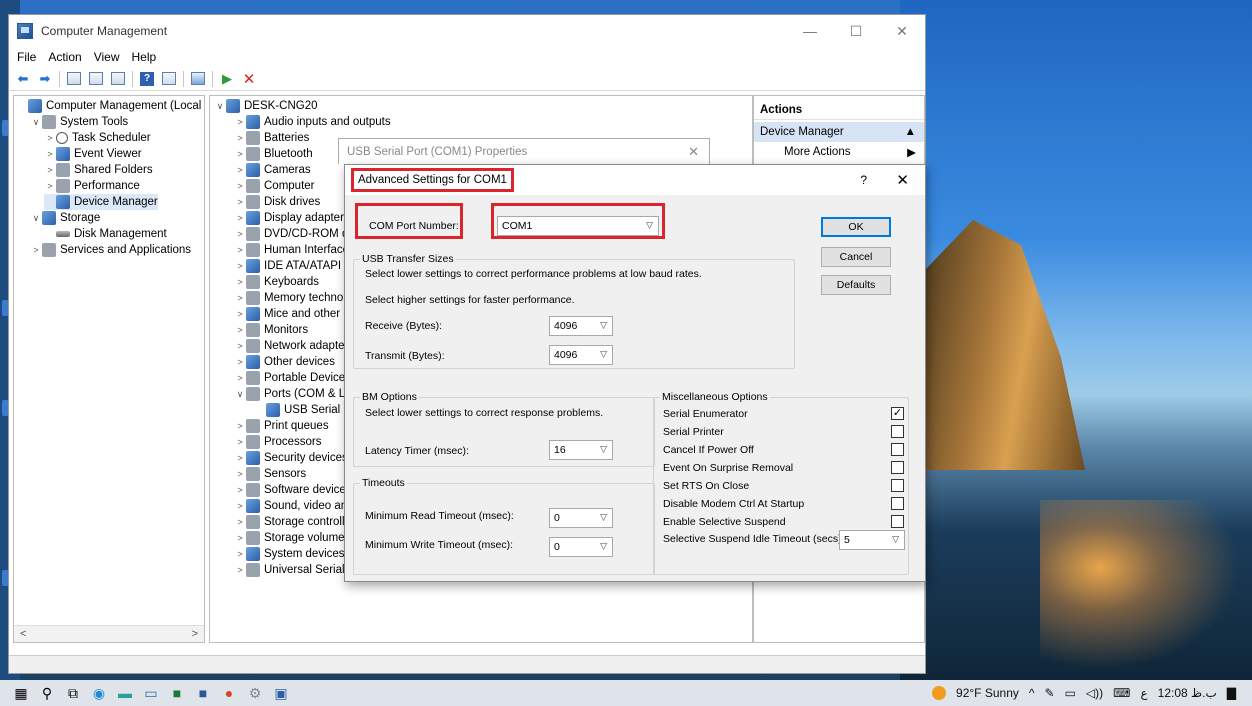  Describe the element at coordinates (23, 79) in the screenshot. I see `back-arrow-icon: ⬅` at that location.